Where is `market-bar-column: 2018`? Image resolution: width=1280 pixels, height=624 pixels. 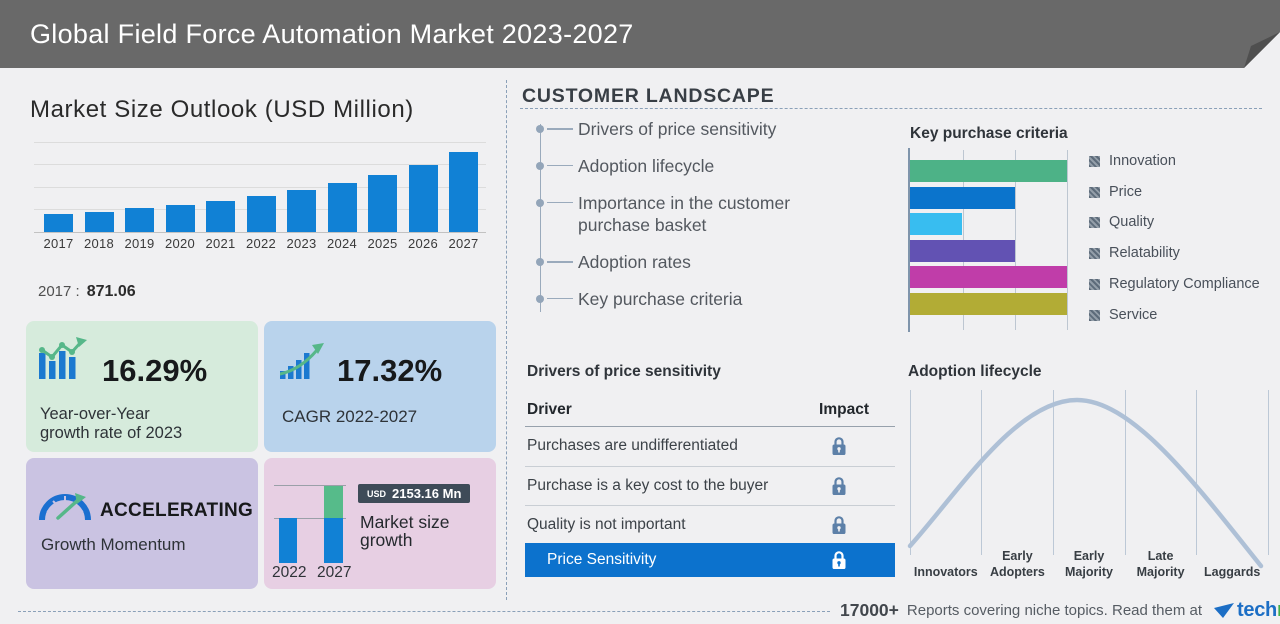
market-bar-column: 2018 is located at coordinates (99, 196).